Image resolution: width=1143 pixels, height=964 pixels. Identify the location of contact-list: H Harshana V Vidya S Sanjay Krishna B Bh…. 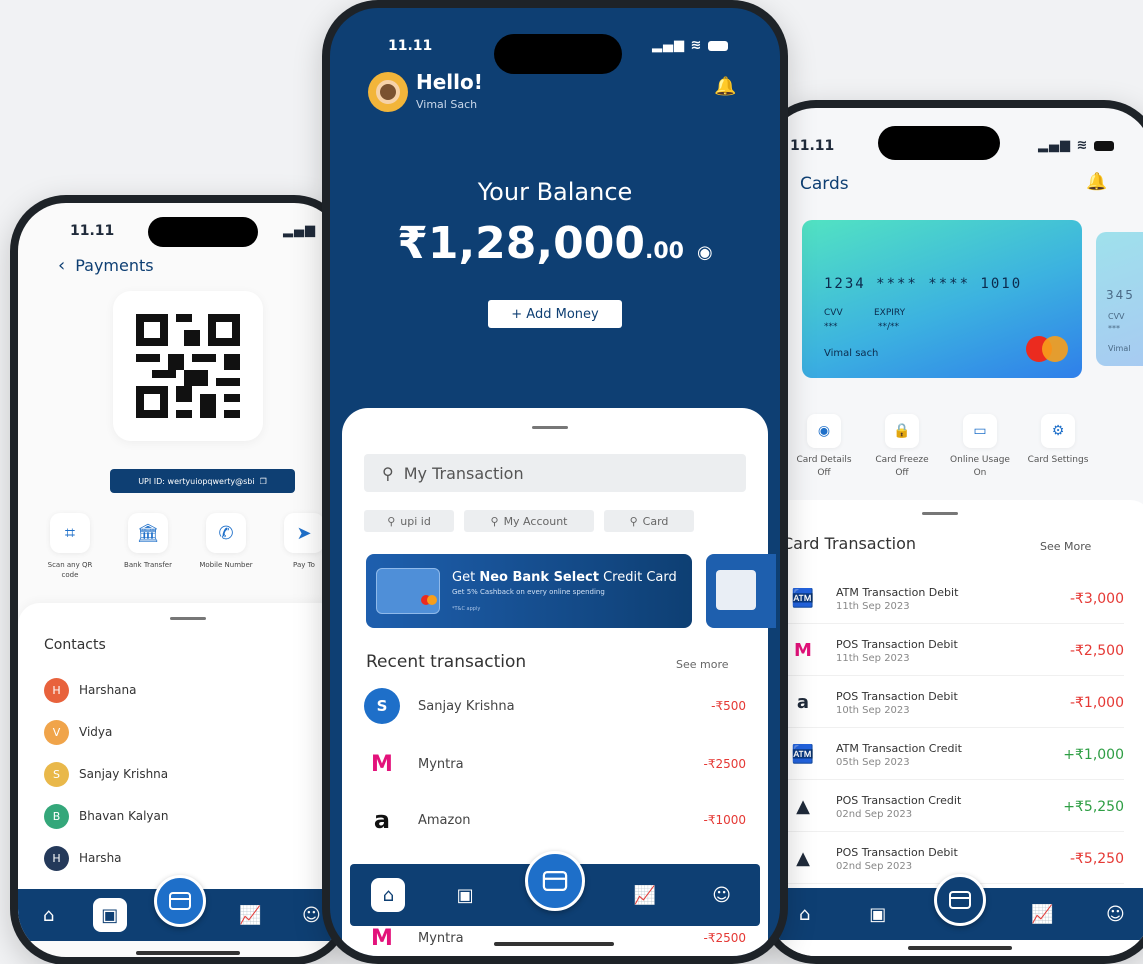
(180, 774).